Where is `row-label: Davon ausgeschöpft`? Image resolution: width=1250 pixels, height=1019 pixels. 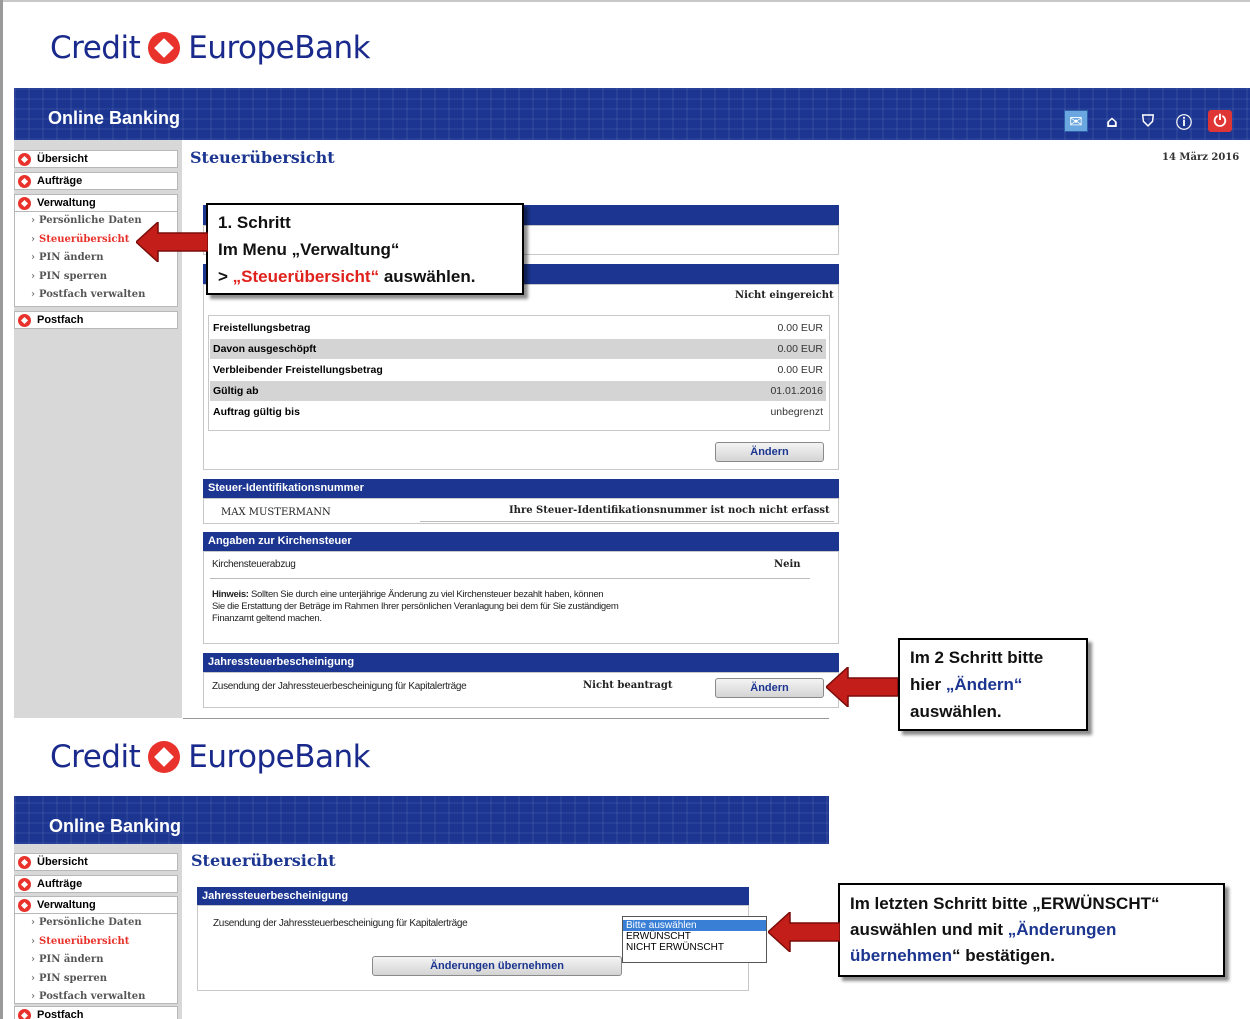
row-label: Davon ausgeschöpft is located at coordinates (265, 349).